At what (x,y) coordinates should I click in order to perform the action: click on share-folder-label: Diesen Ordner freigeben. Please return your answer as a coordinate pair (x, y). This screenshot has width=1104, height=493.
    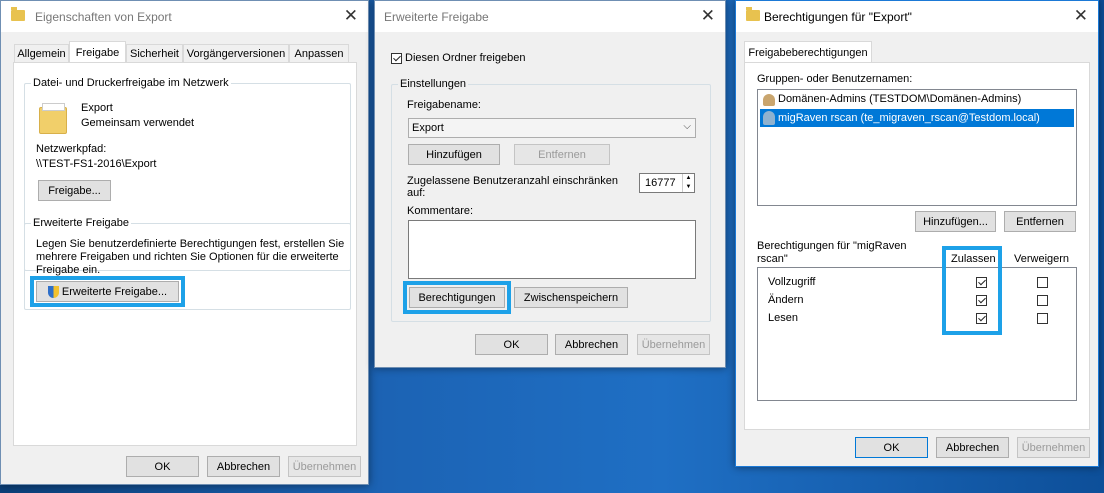
    Looking at the image, I should click on (465, 58).